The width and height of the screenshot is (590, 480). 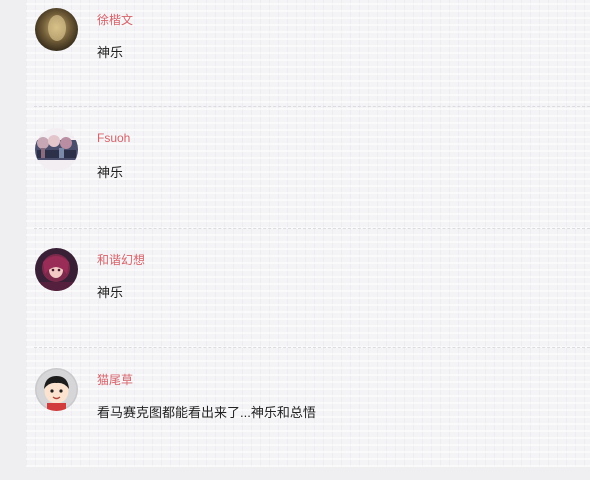 What do you see at coordinates (56, 389) in the screenshot?
I see `user-avatar-cartoon-boy-icon` at bounding box center [56, 389].